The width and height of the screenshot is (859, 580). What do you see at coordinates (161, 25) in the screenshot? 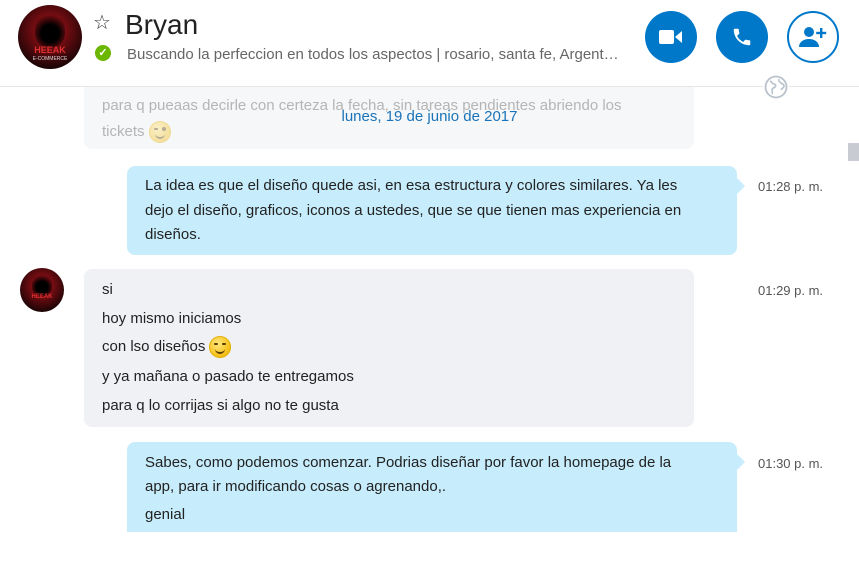
I see `contact-name: Bryan` at bounding box center [161, 25].